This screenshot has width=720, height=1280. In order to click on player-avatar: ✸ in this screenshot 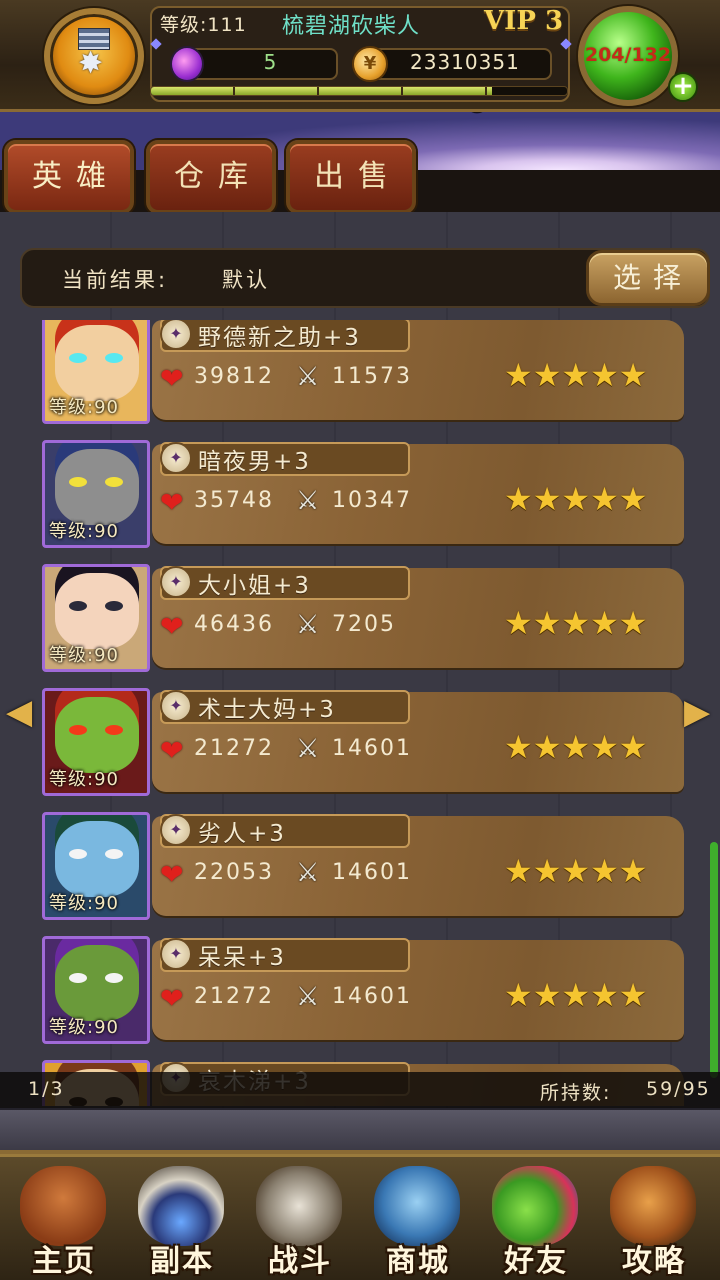, I will do `click(94, 56)`.